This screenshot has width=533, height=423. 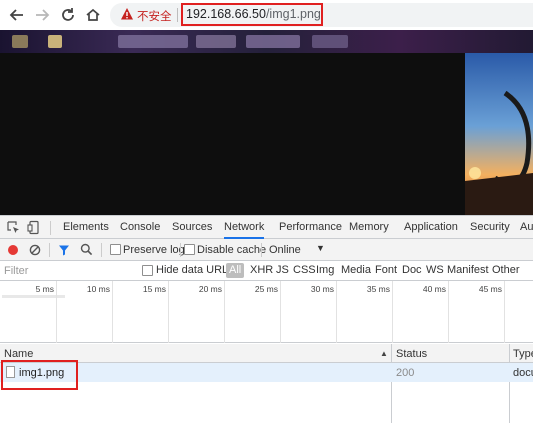 I want to click on network-controls-bar: Preserve log Disable cache Online ▼, so click(x=266, y=250).